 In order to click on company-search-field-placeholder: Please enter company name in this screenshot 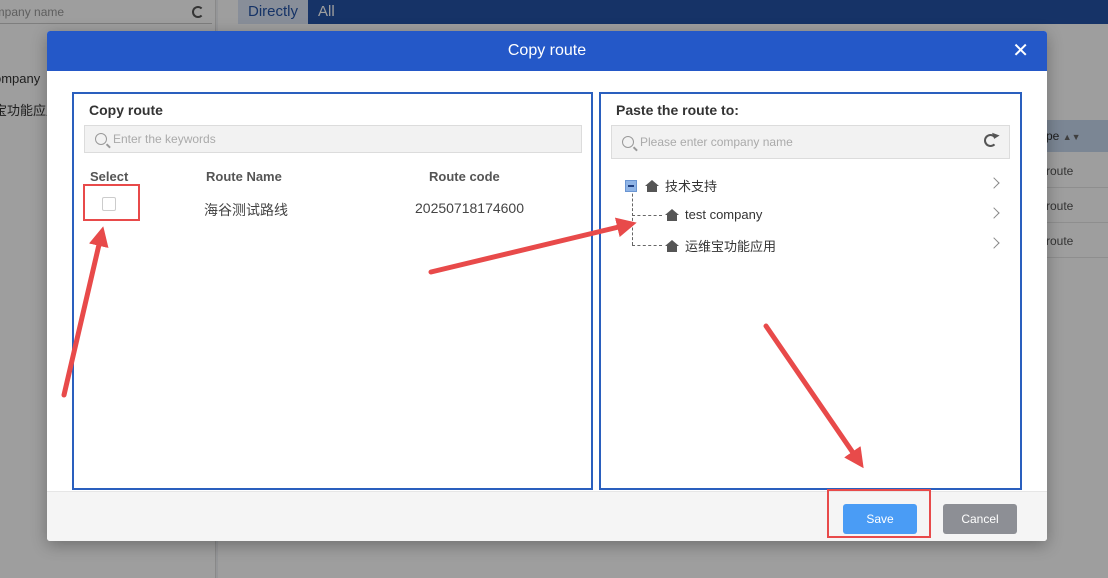, I will do `click(716, 142)`.